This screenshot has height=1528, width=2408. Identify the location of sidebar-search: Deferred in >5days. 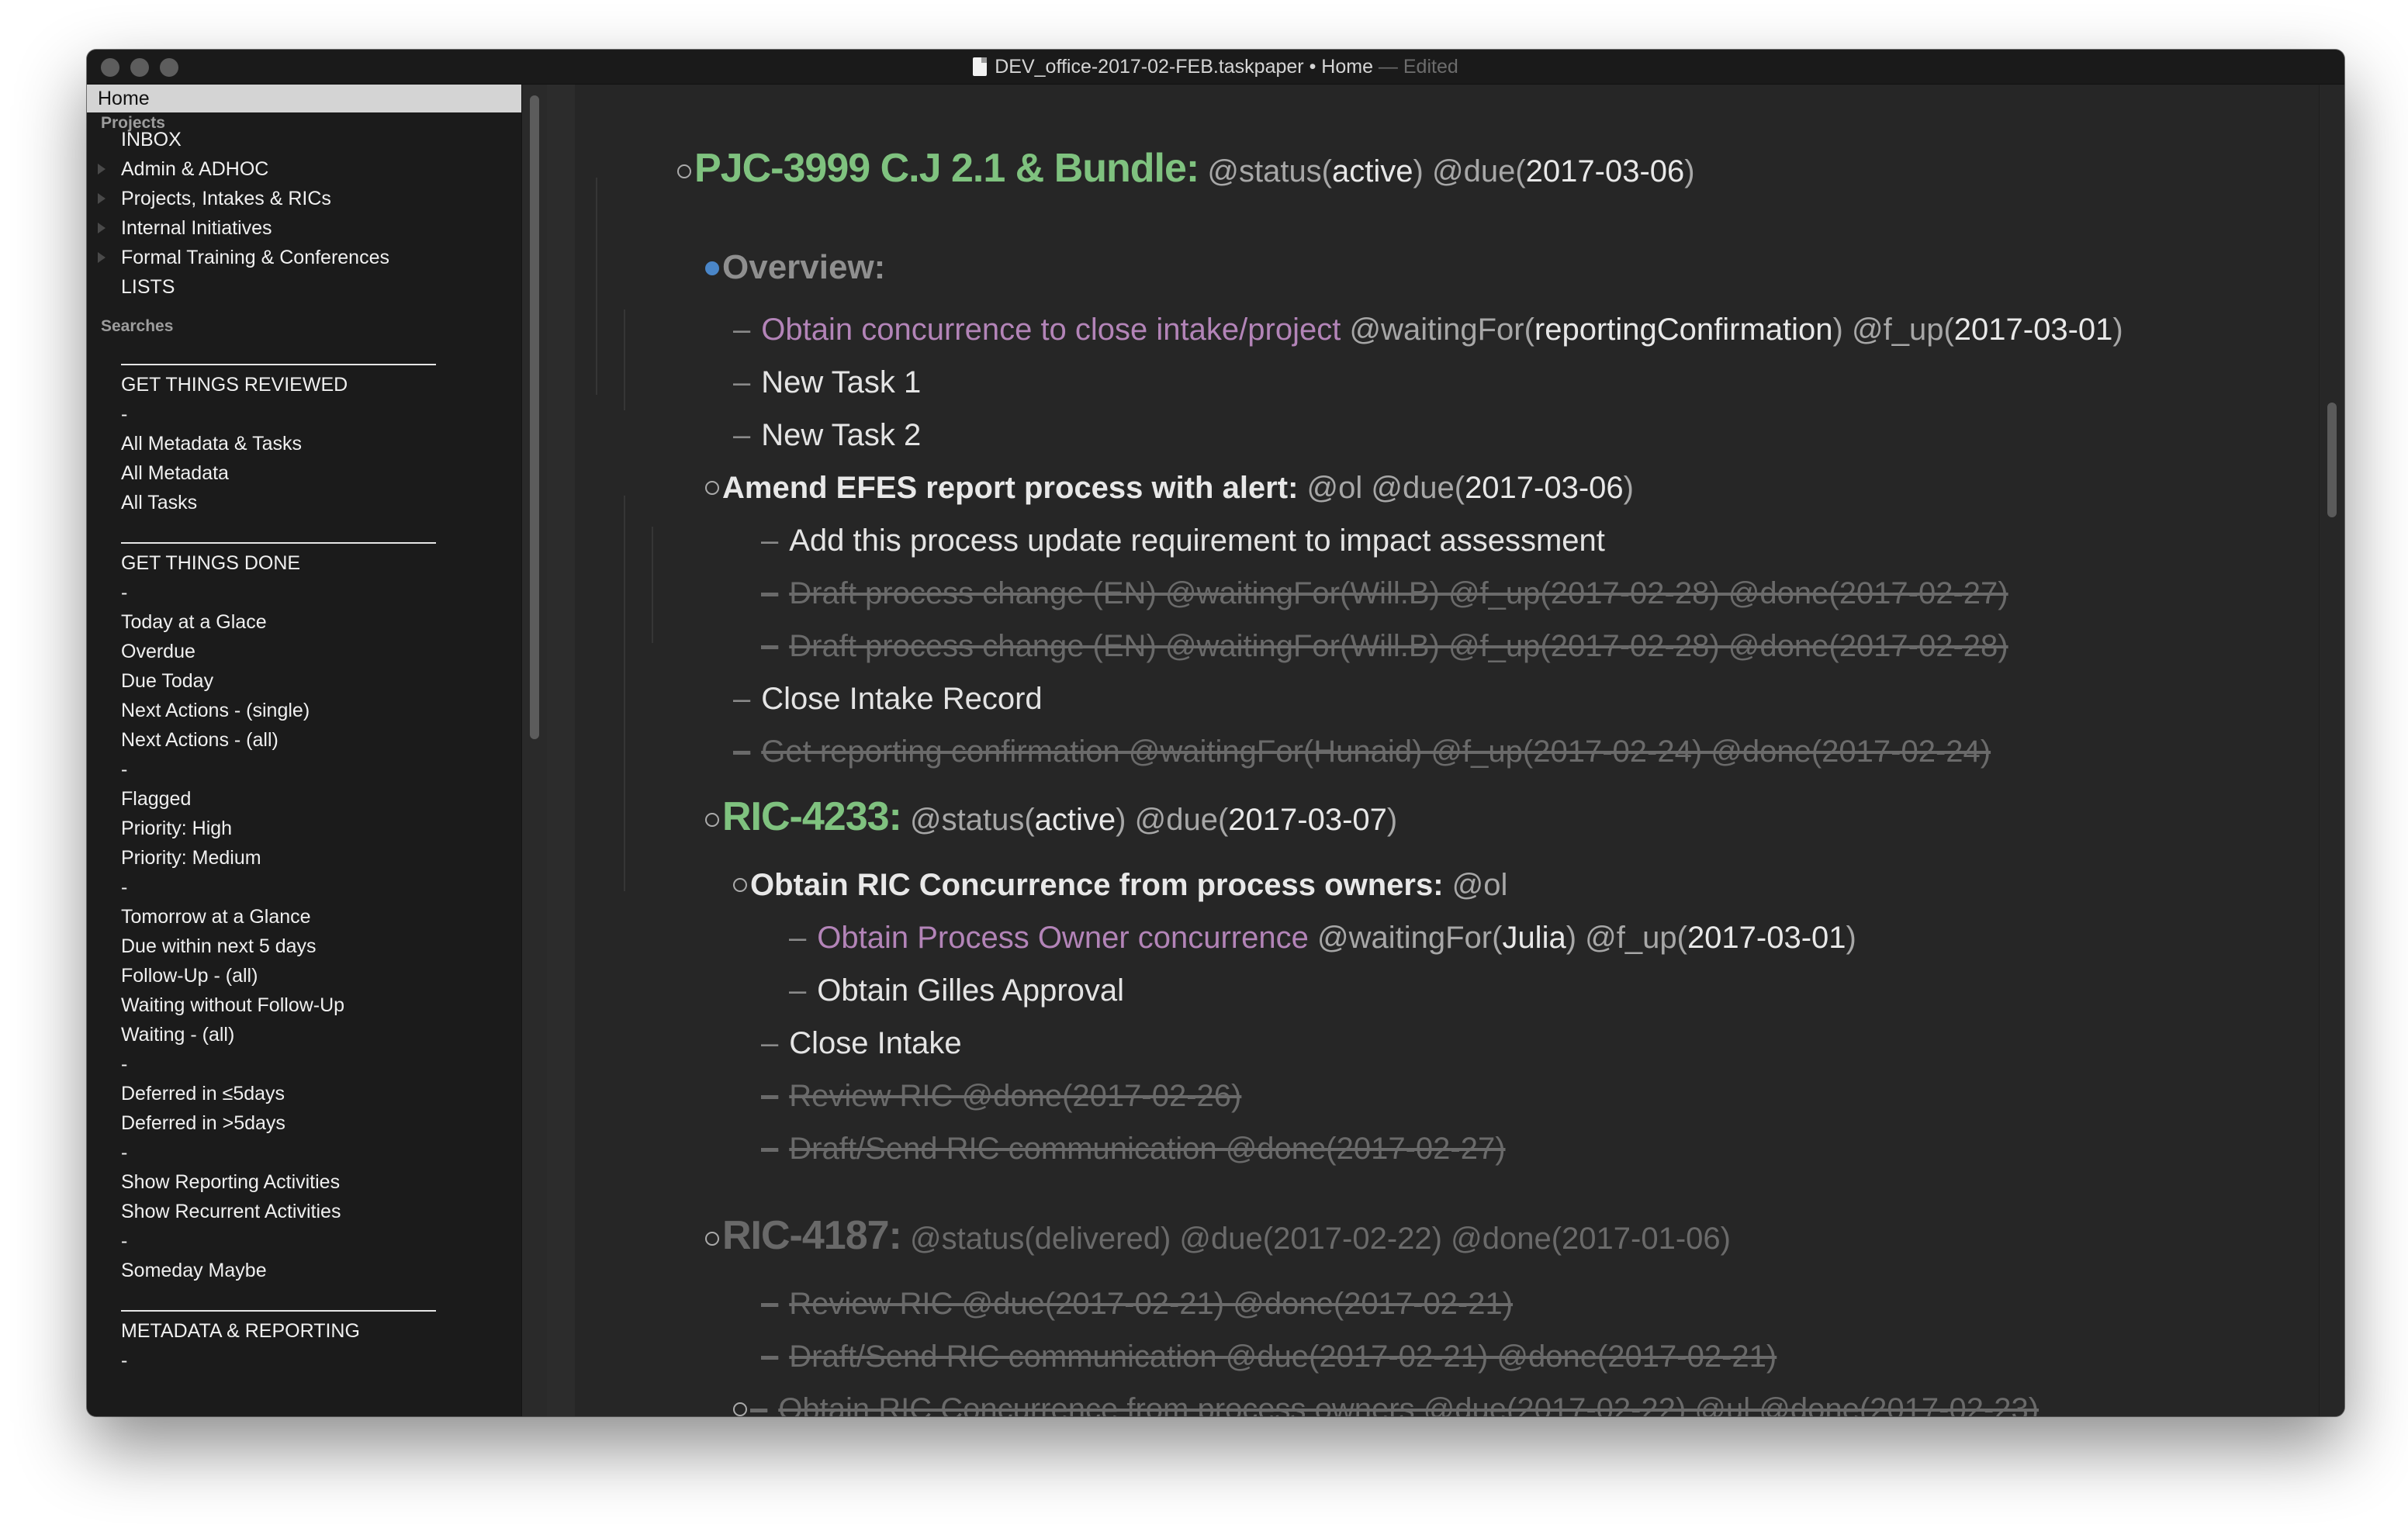
(203, 1123).